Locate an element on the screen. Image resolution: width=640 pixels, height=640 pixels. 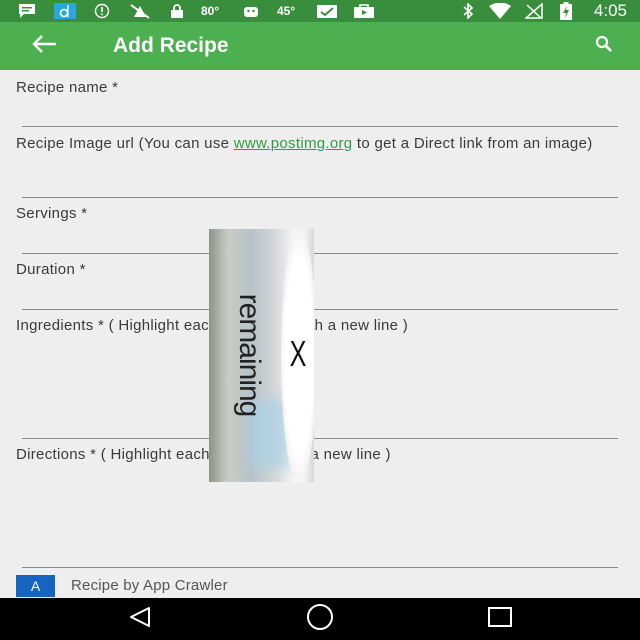
message-icon is located at coordinates (27, 11).